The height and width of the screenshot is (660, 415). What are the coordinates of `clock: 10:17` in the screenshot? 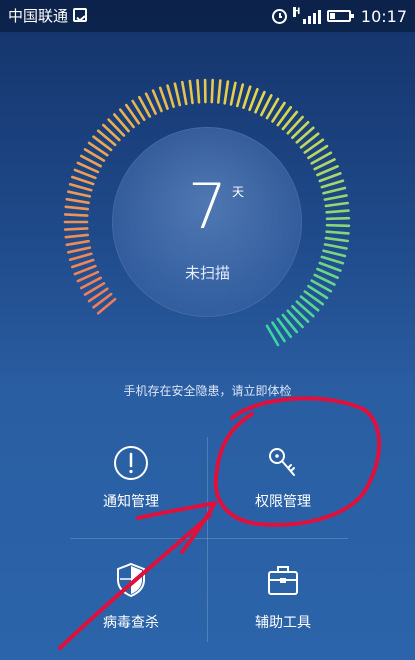 It's located at (383, 16).